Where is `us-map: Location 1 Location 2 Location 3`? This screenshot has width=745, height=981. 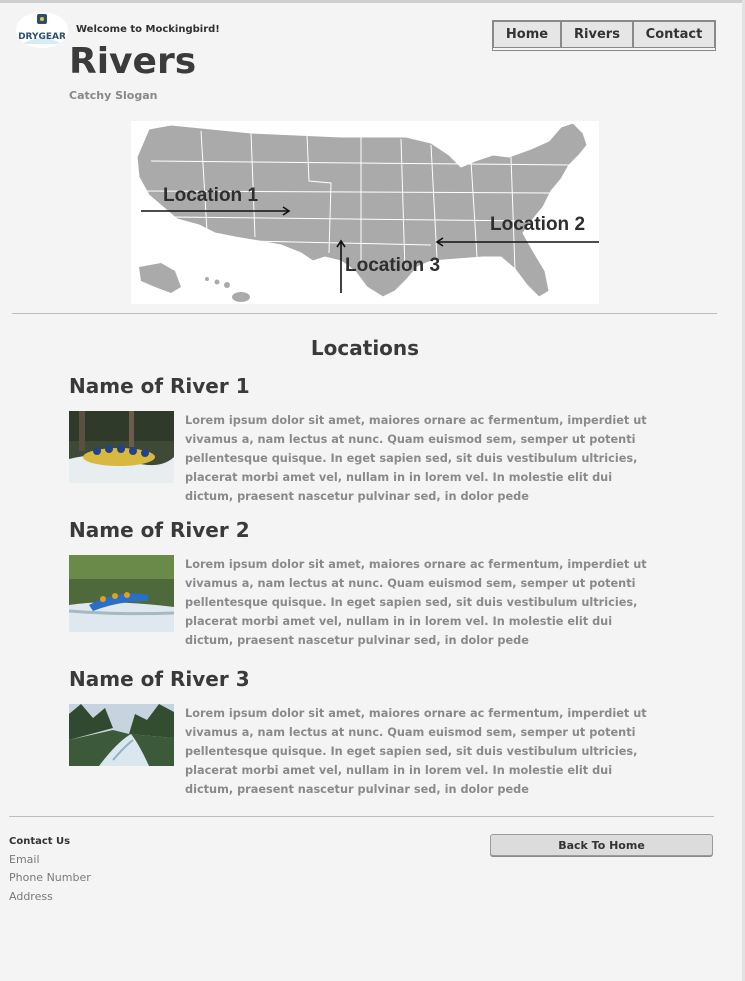 us-map: Location 1 Location 2 Location 3 is located at coordinates (365, 212).